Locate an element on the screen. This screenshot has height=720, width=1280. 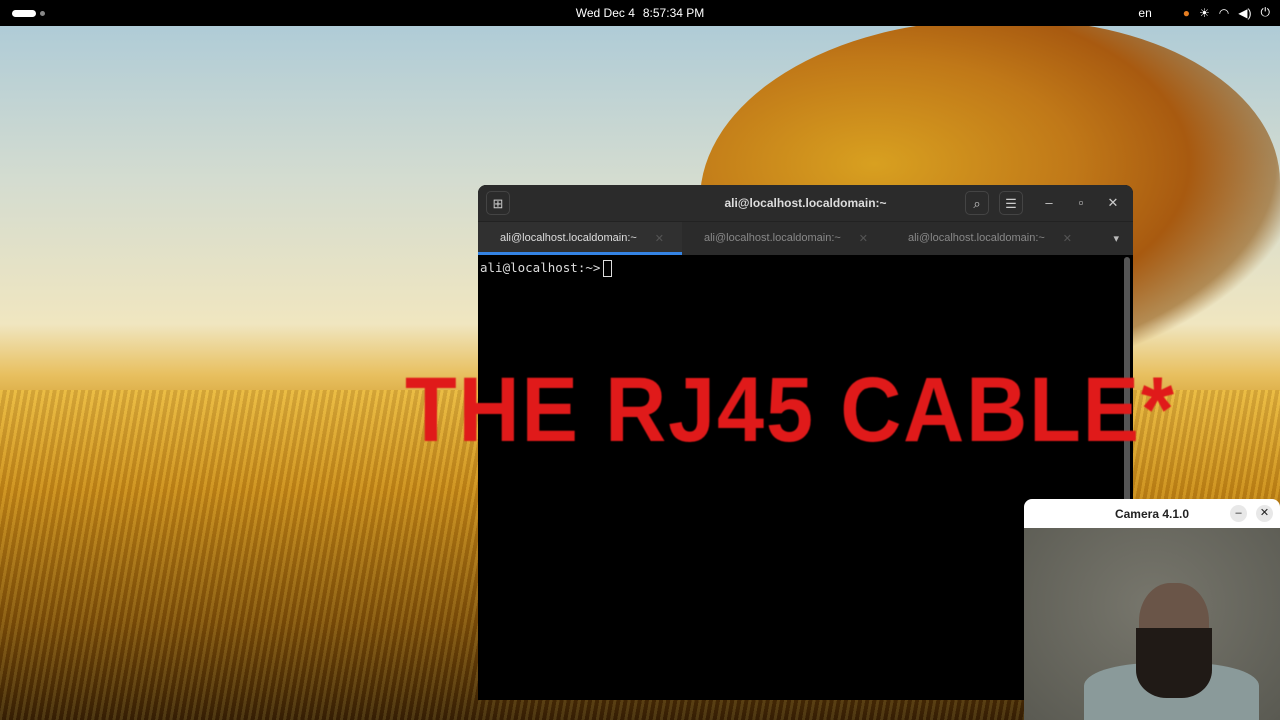
cursor is located at coordinates (608, 268).